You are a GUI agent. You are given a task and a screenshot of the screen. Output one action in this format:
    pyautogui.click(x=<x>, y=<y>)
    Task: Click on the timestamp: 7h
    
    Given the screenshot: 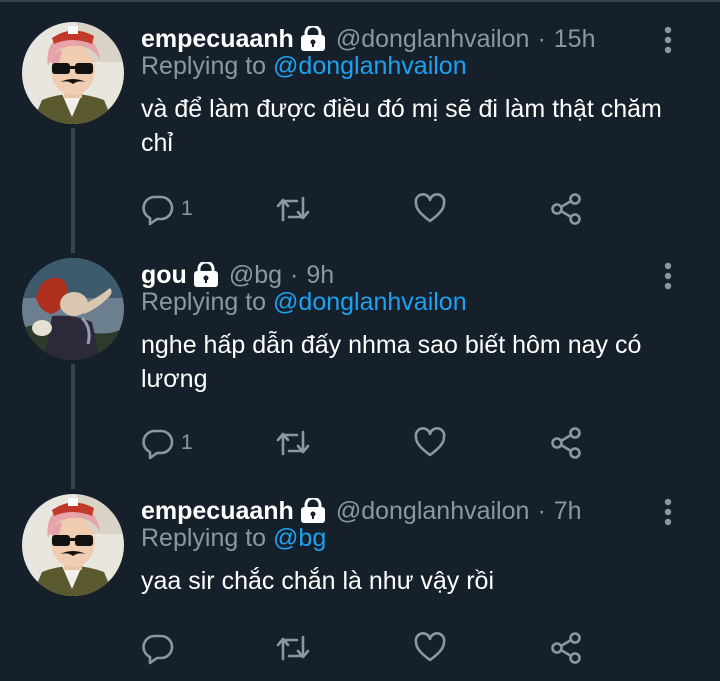 What is the action you would take?
    pyautogui.click(x=568, y=511)
    